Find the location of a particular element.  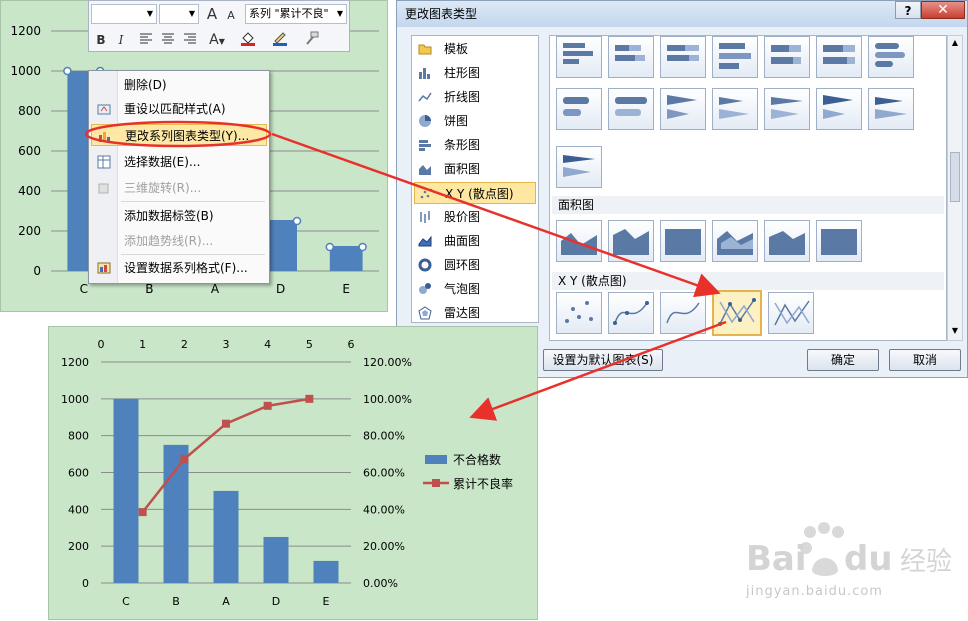

type-item-radar: 雷达图 is located at coordinates (475, 312).